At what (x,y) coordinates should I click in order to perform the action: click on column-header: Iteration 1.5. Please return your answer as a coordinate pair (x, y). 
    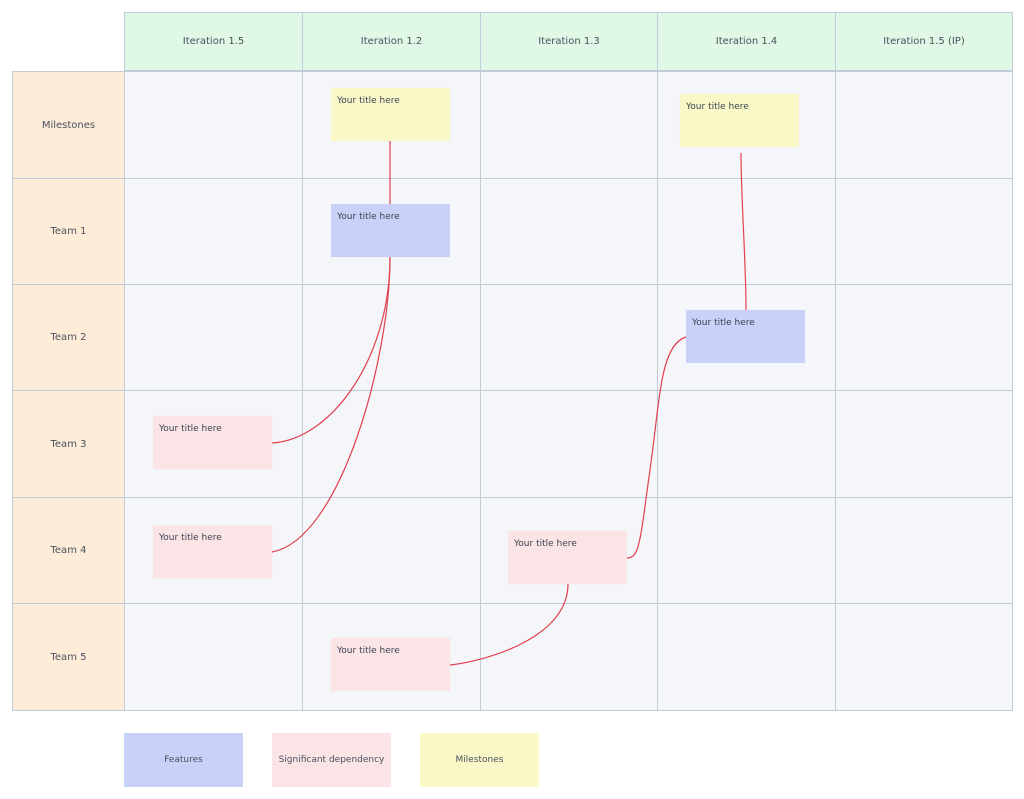
    Looking at the image, I should click on (213, 41).